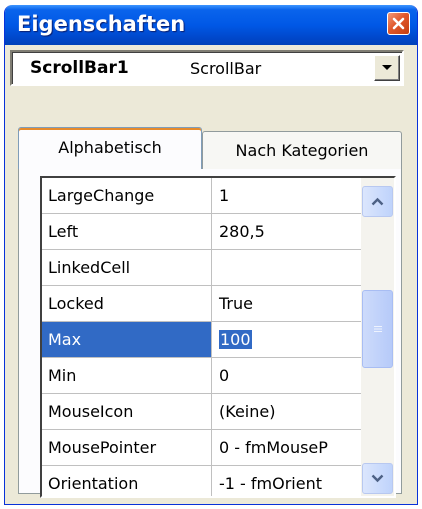 The width and height of the screenshot is (422, 509). Describe the element at coordinates (287, 447) in the screenshot. I see `property-value: 0 - fmMouseP` at that location.